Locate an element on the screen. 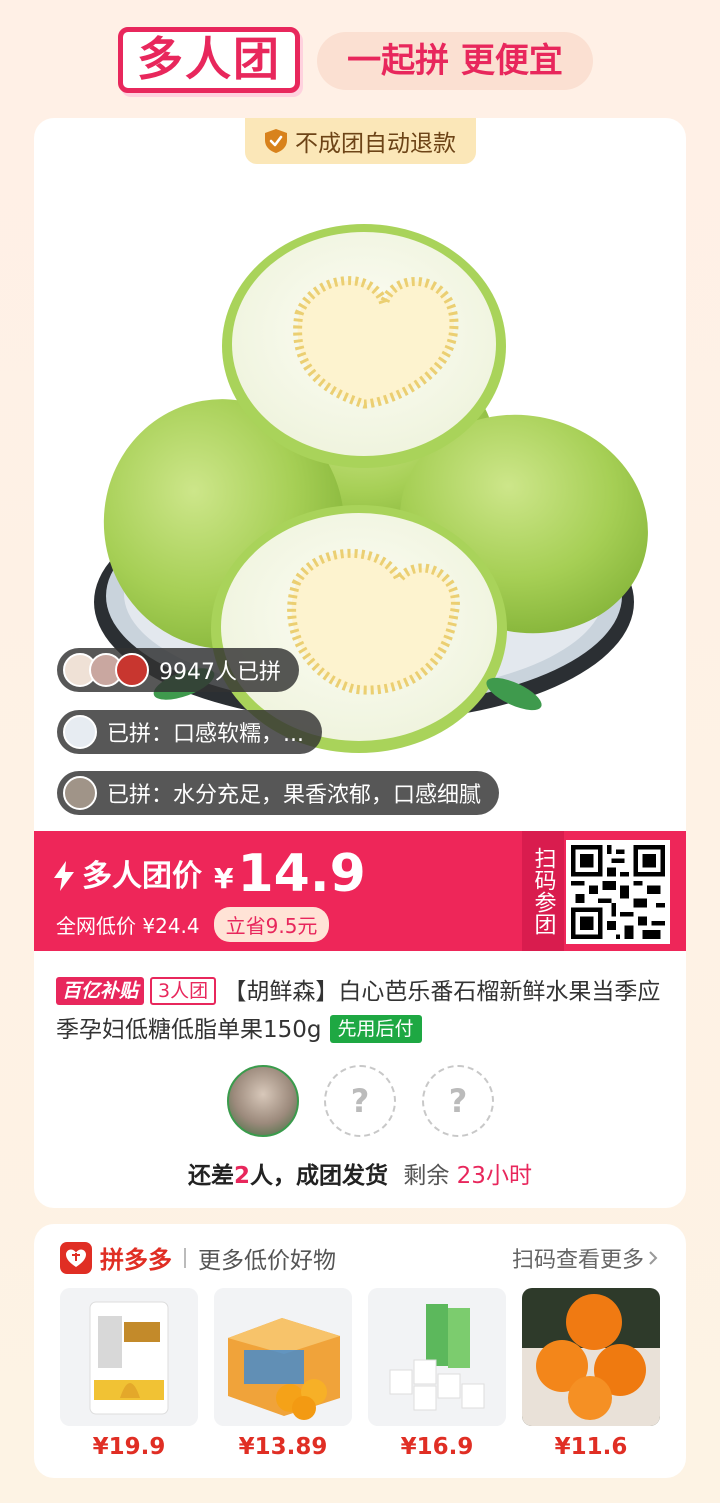  pinduoduo-logo-icon is located at coordinates (76, 1257).